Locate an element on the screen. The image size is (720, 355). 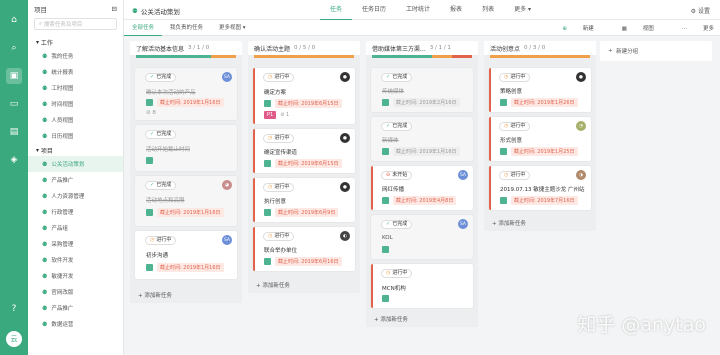
avatar: SA is located at coordinates (227, 240).